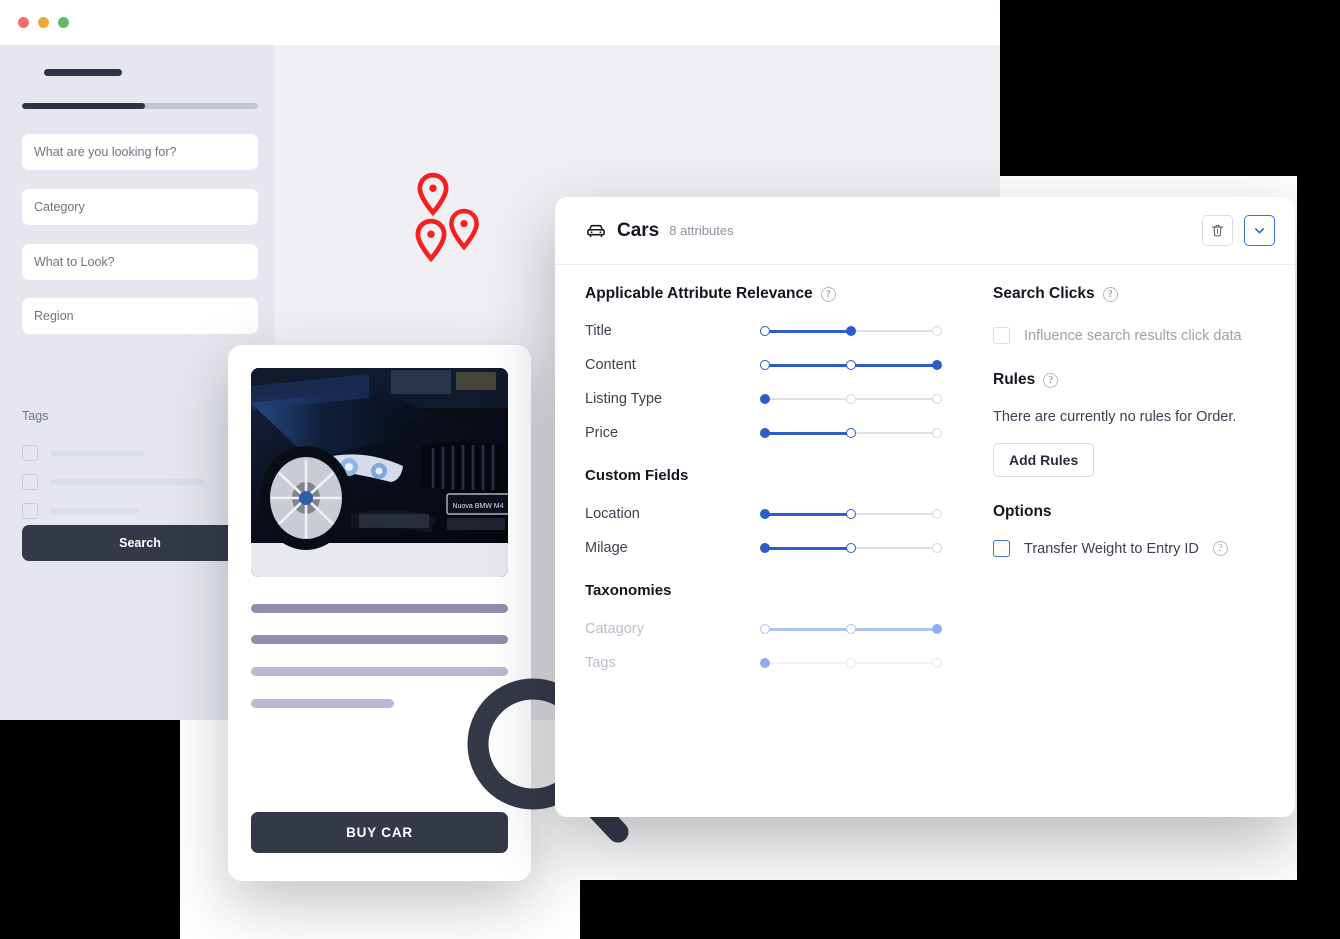 Image resolution: width=1340 pixels, height=939 pixels. I want to click on taxonomies-title: Taxonomies, so click(628, 590).